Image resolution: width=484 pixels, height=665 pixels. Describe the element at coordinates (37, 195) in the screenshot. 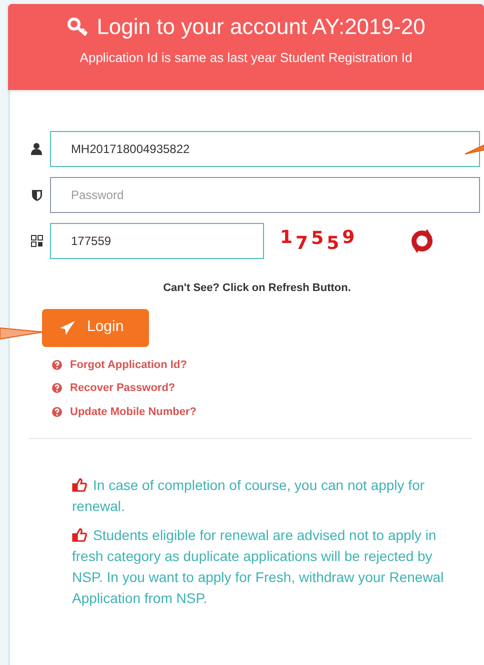

I see `shield-icon` at that location.